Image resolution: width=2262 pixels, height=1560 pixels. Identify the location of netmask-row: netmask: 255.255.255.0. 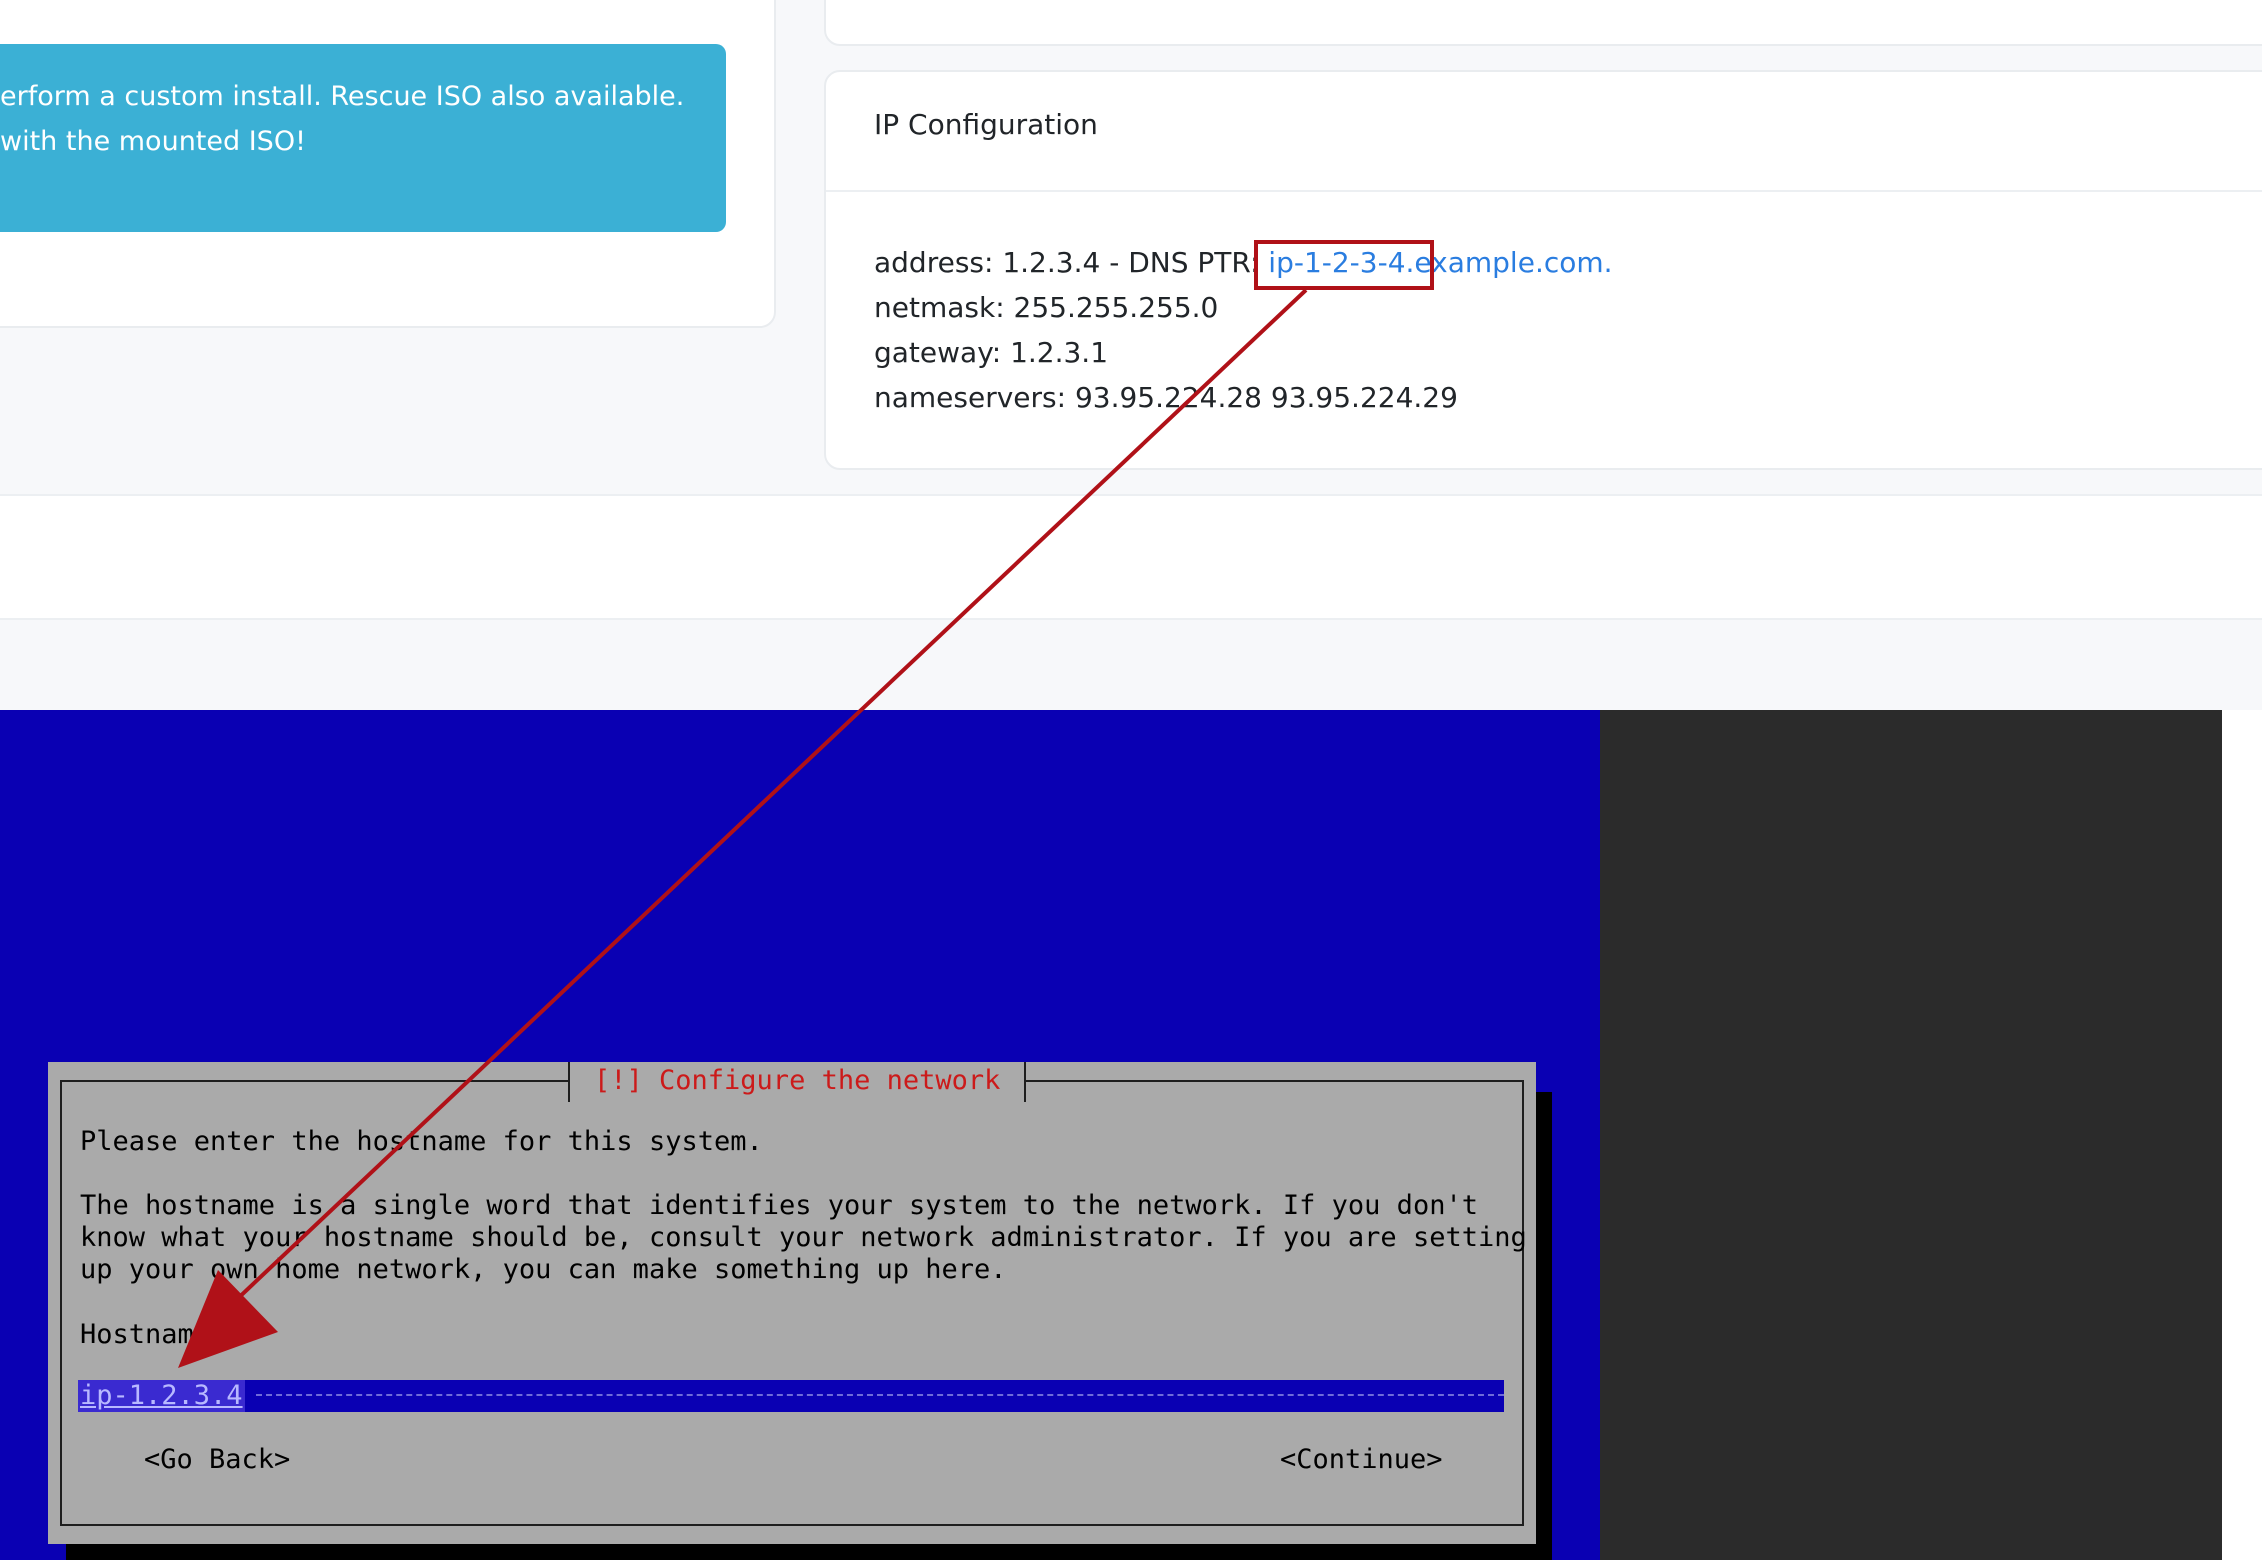
(1046, 307).